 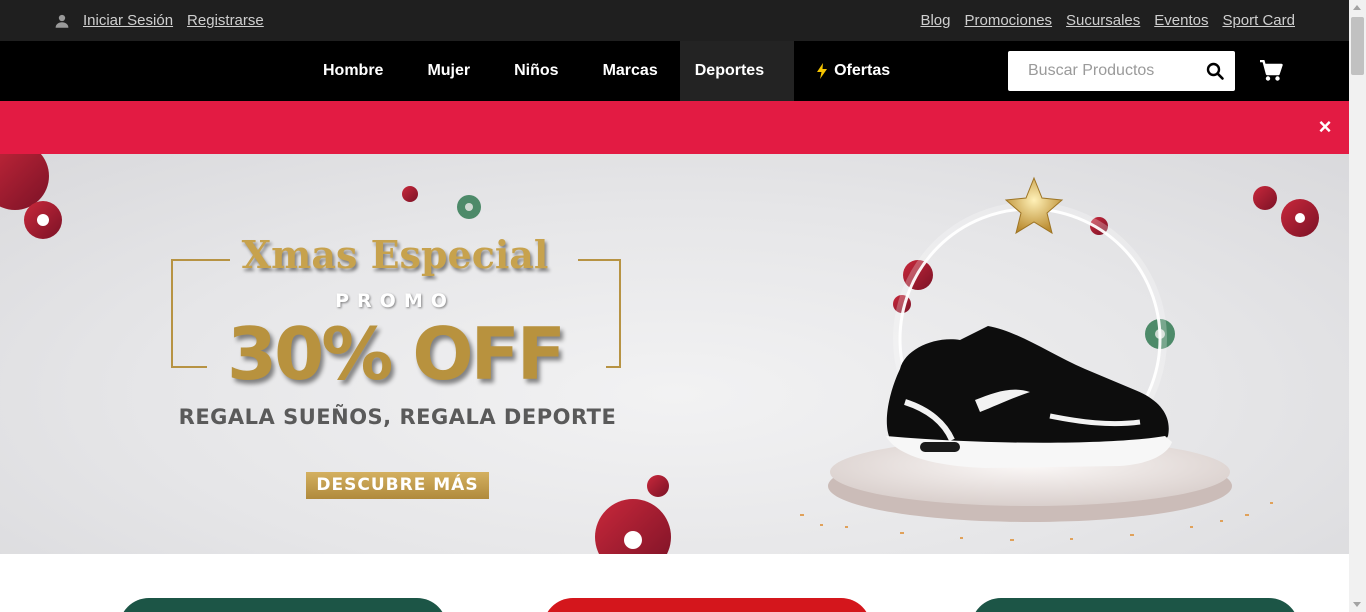 What do you see at coordinates (396, 354) in the screenshot?
I see `hero-discount: 30% OFF` at bounding box center [396, 354].